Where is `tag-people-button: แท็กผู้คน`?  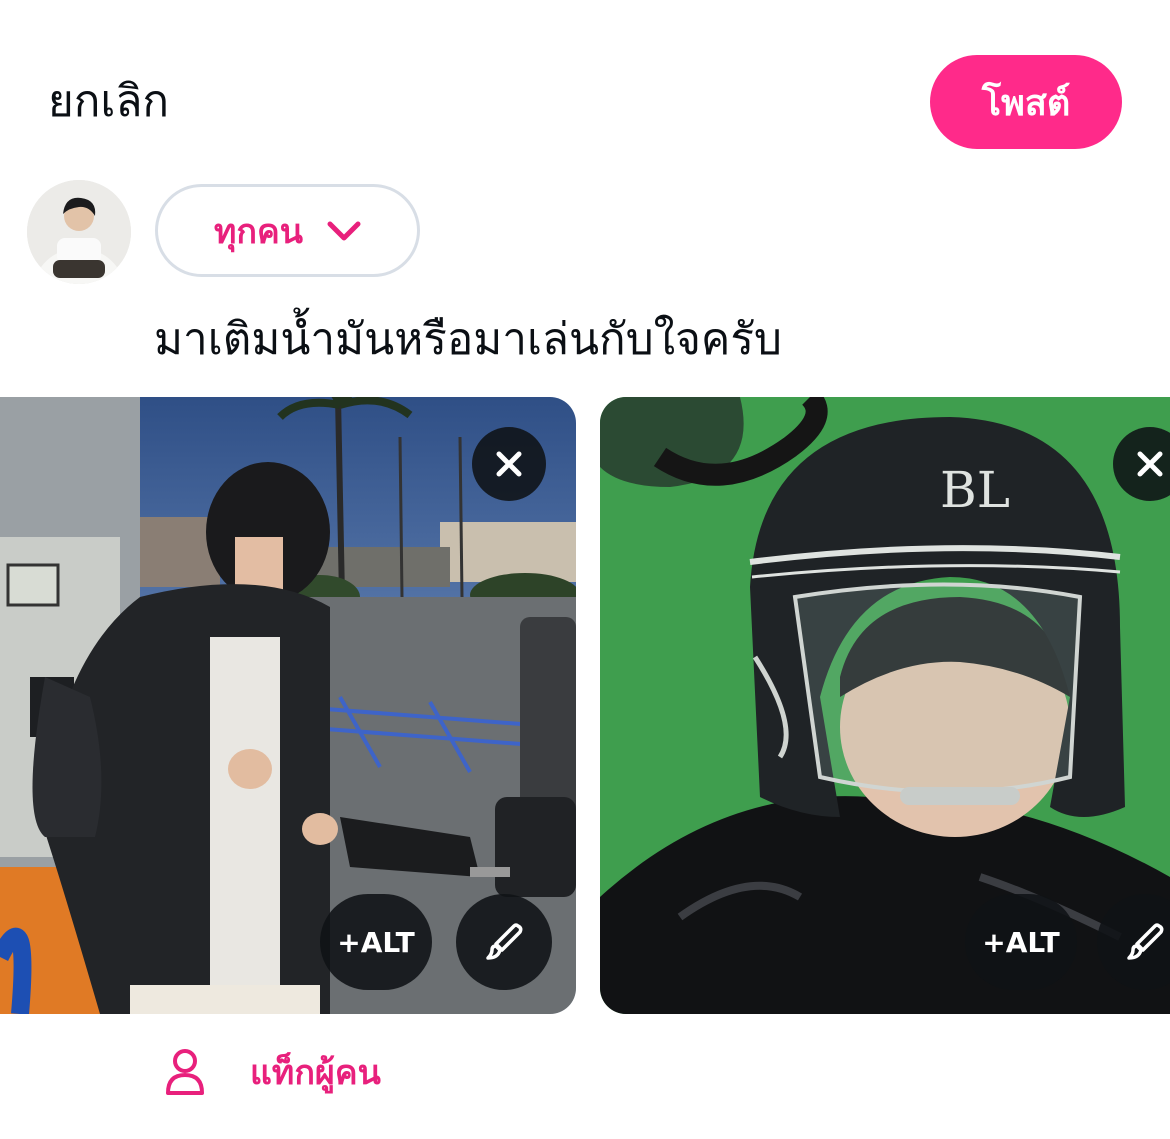
tag-people-button: แท็กผู้คน is located at coordinates (273, 1072).